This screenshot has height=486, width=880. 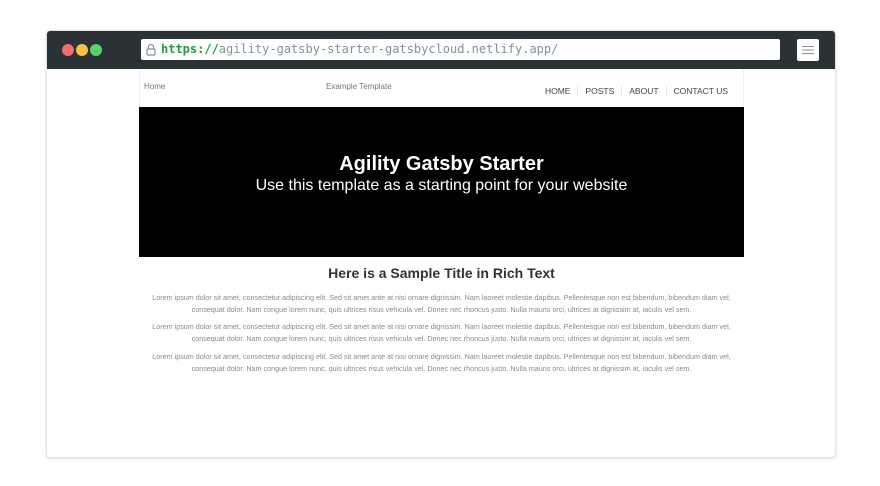 I want to click on minimize-window-dot, so click(x=82, y=50).